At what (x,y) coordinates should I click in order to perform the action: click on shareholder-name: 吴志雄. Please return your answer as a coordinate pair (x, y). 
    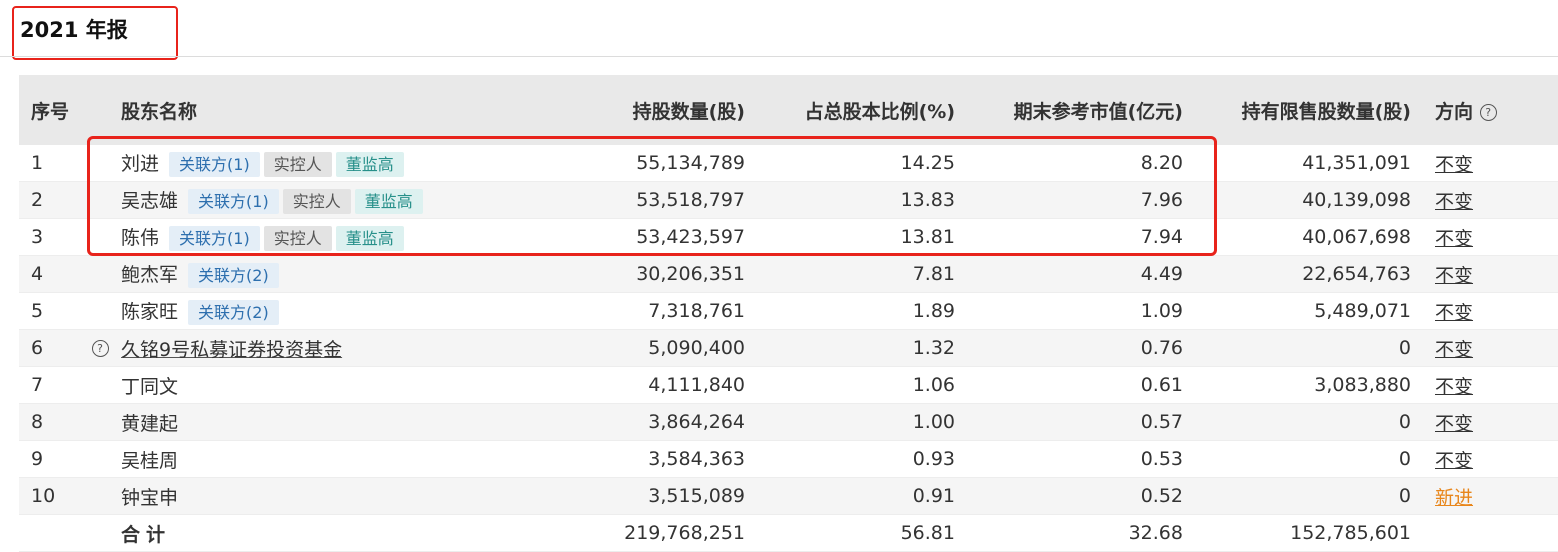
    Looking at the image, I should click on (149, 201).